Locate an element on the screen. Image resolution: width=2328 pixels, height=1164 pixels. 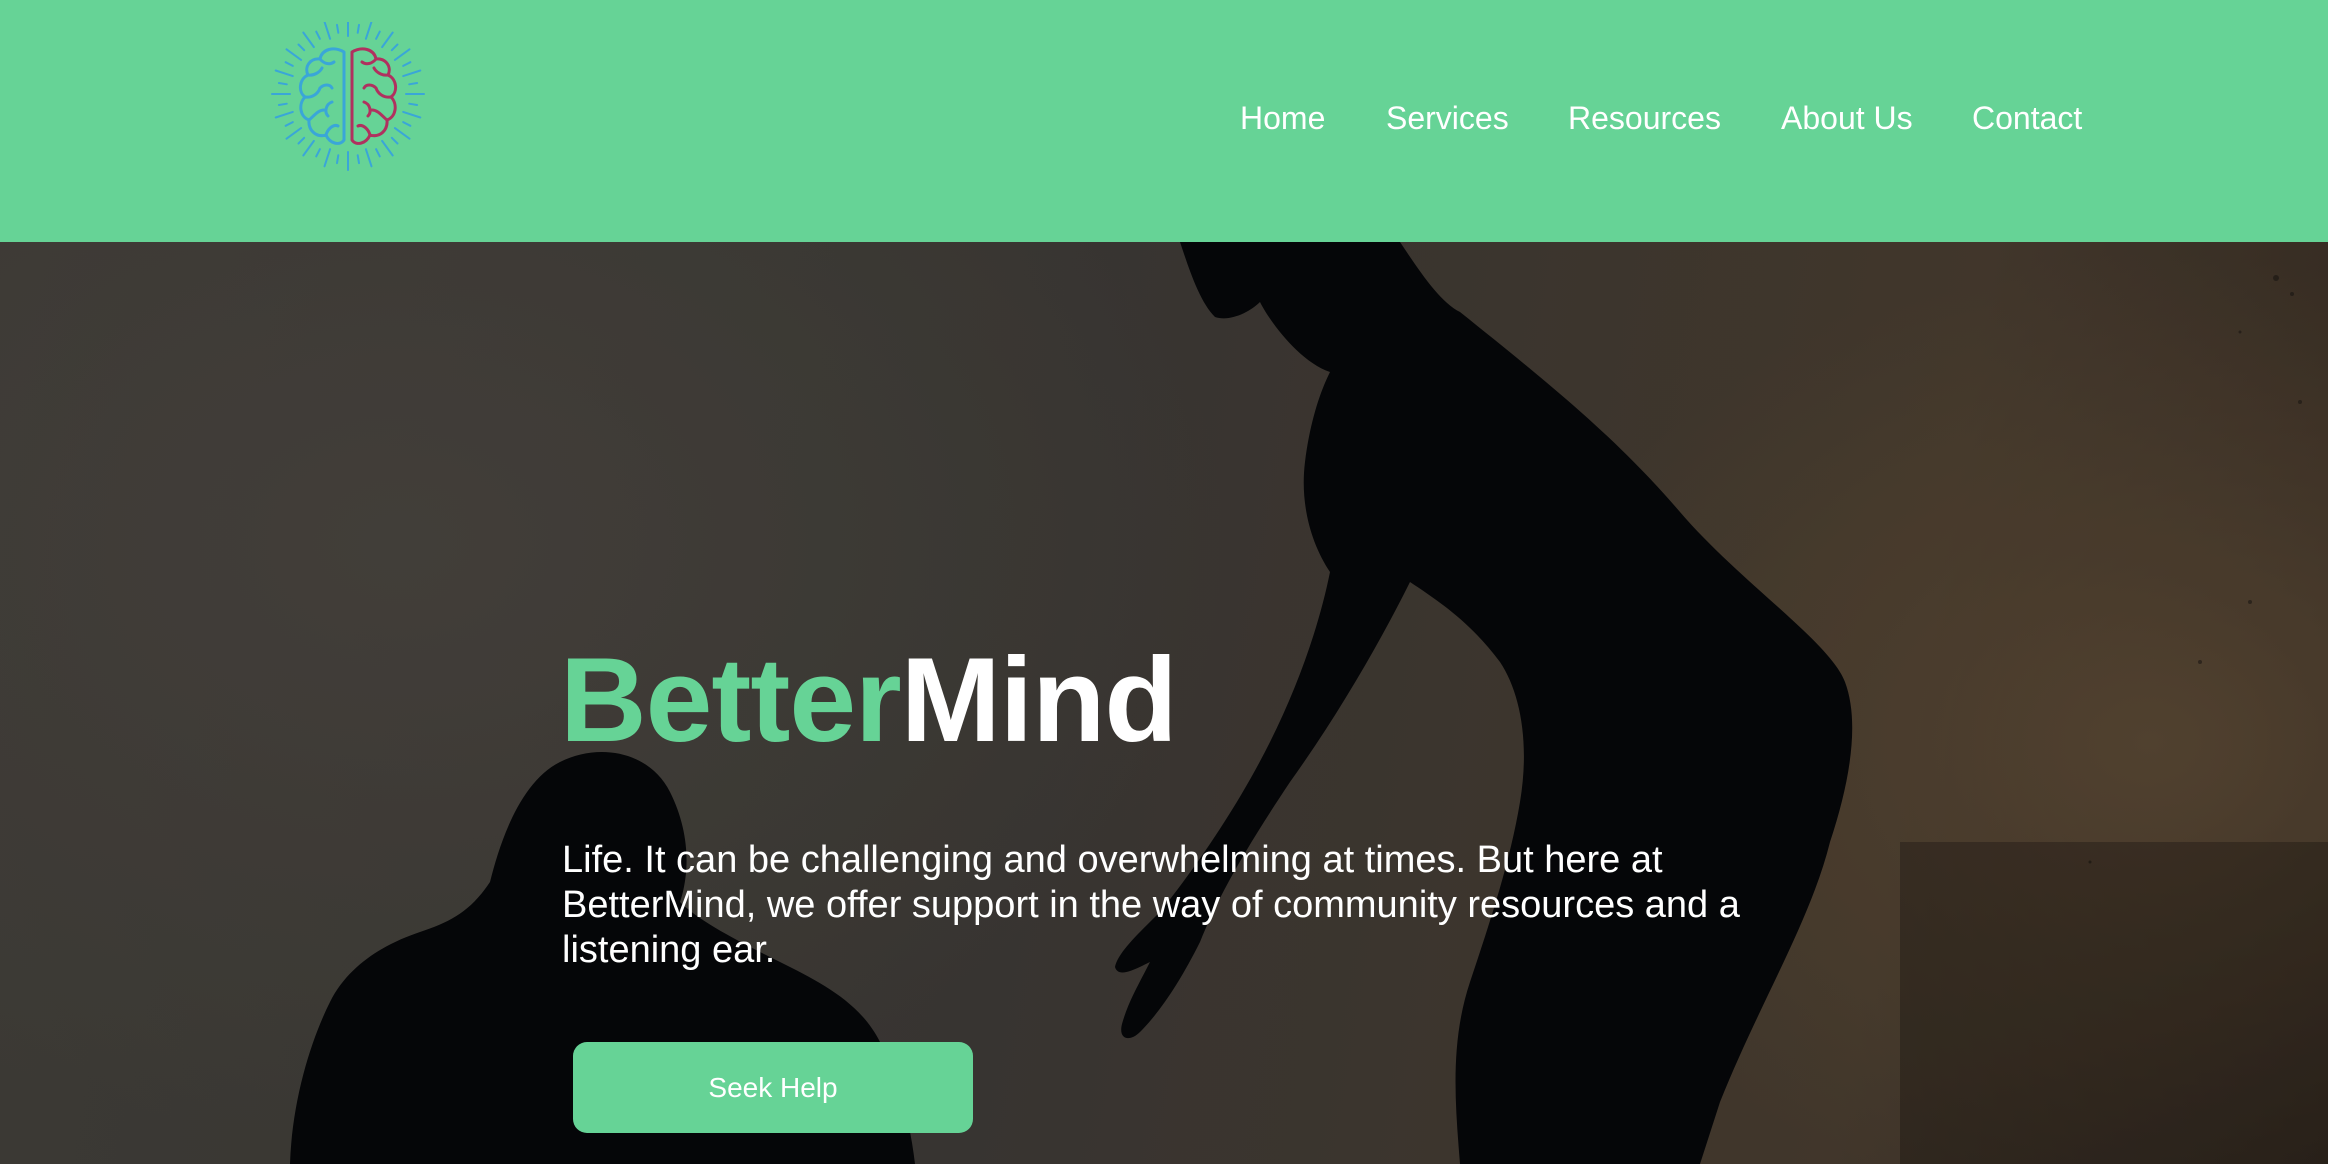
nav-contact: Contact is located at coordinates (2027, 118).